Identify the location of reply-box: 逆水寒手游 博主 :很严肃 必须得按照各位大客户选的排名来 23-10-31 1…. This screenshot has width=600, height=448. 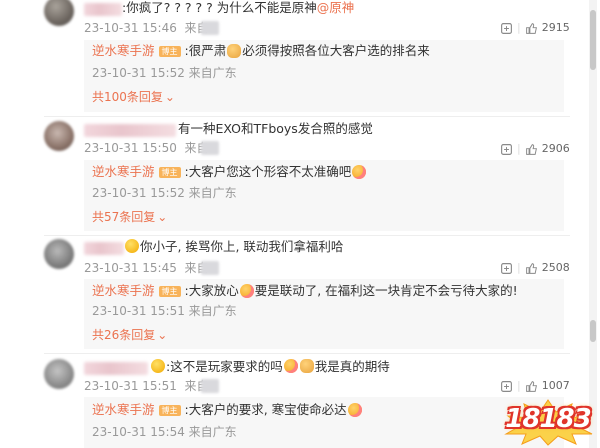
(324, 76).